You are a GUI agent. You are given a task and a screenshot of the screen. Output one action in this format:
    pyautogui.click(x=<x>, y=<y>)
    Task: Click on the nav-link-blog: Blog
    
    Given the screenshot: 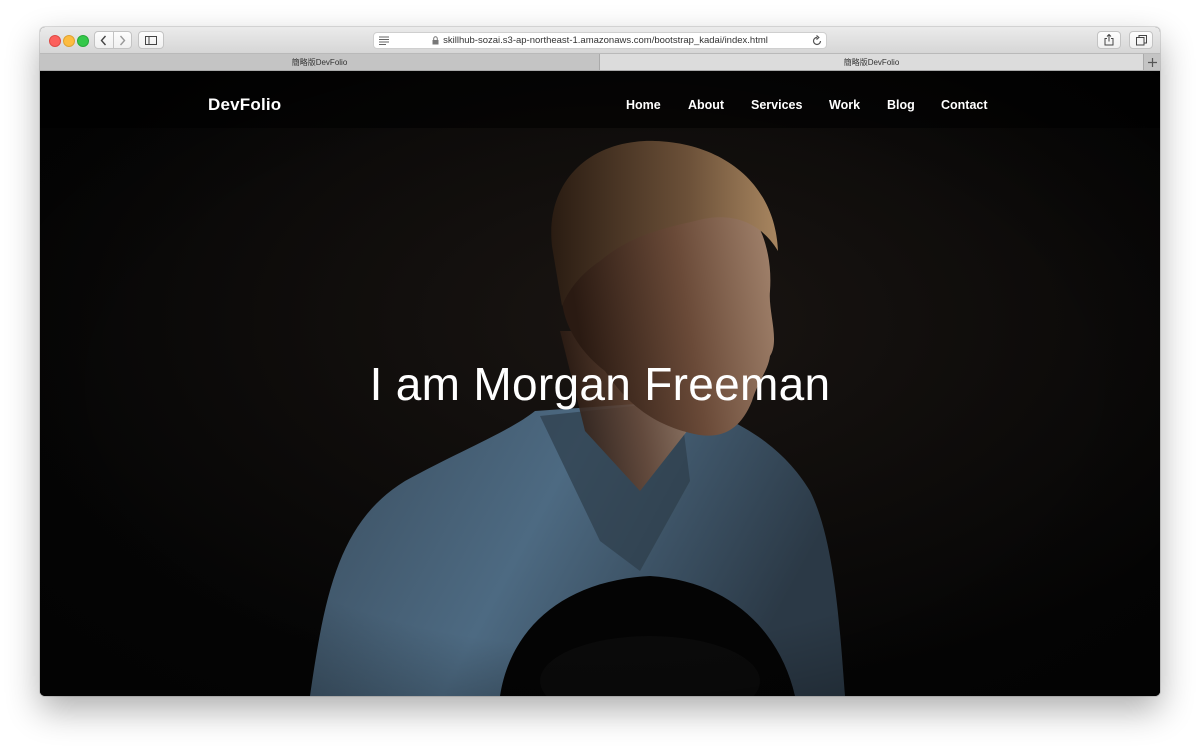 What is the action you would take?
    pyautogui.click(x=901, y=105)
    